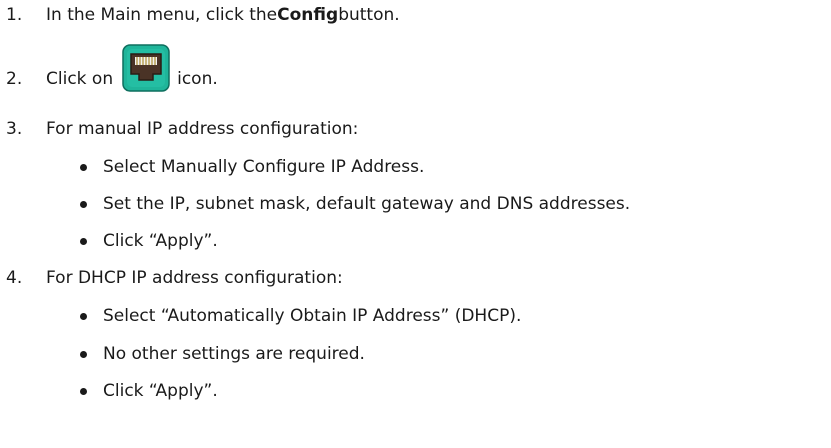 The width and height of the screenshot is (831, 448). Describe the element at coordinates (14, 129) in the screenshot. I see `step-number: 3.` at that location.